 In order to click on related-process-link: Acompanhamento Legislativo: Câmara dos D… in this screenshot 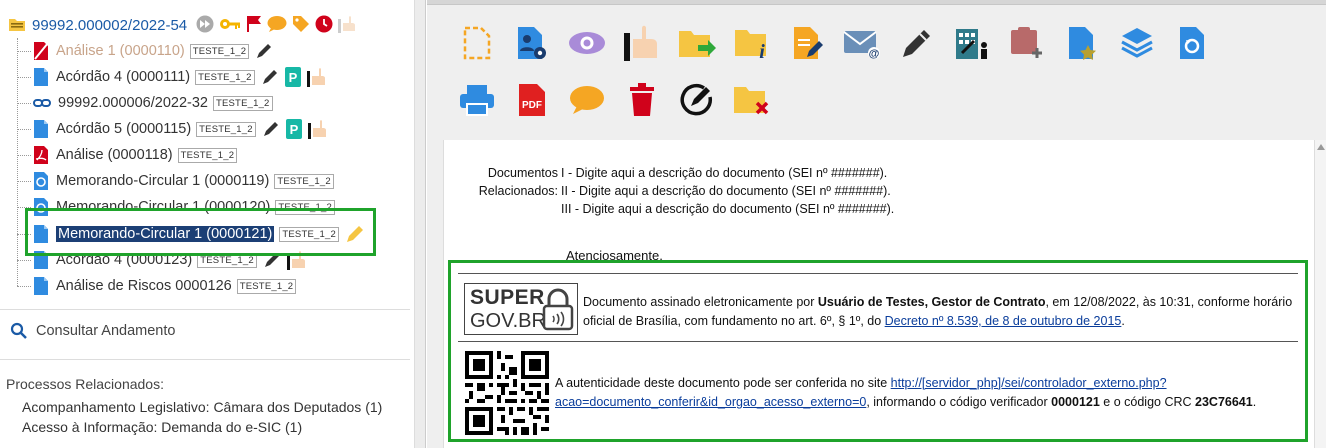, I will do `click(202, 407)`.